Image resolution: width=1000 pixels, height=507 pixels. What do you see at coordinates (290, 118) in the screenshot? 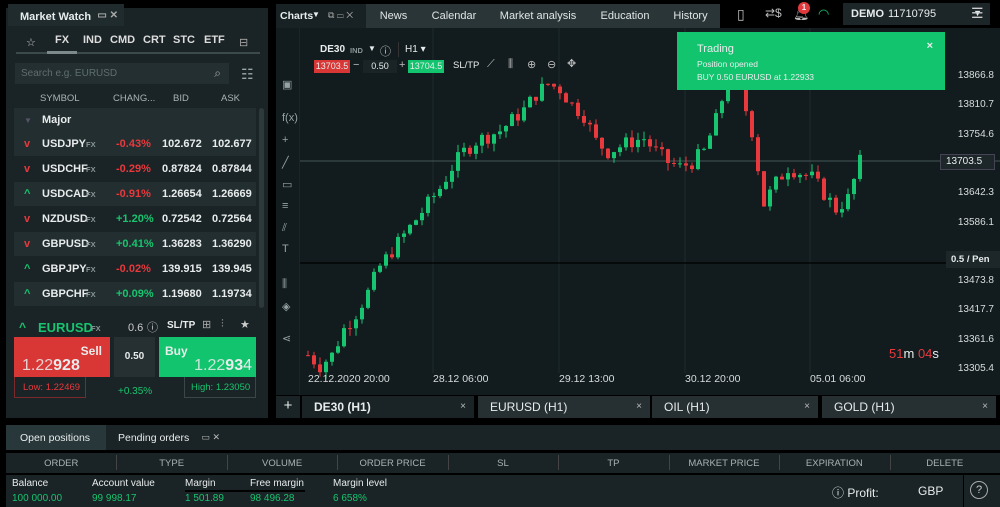
I see `indicator-tool-icon: f(x)` at bounding box center [290, 118].